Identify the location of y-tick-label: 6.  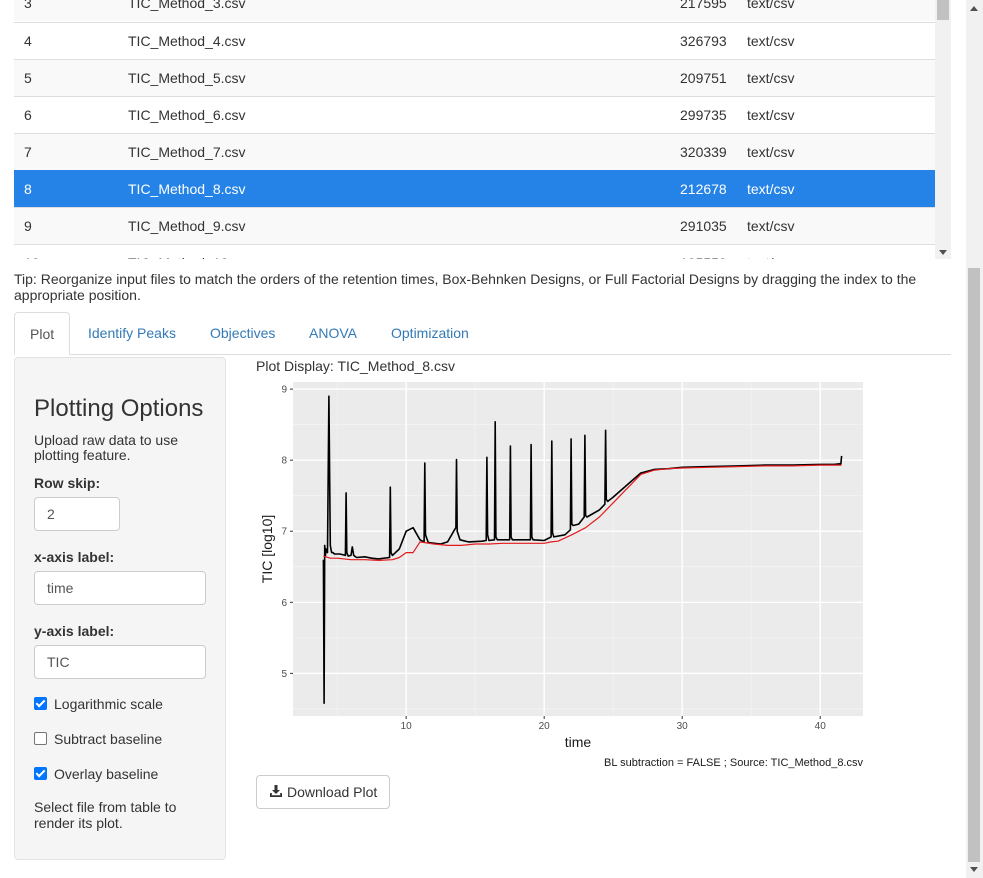
(284, 603).